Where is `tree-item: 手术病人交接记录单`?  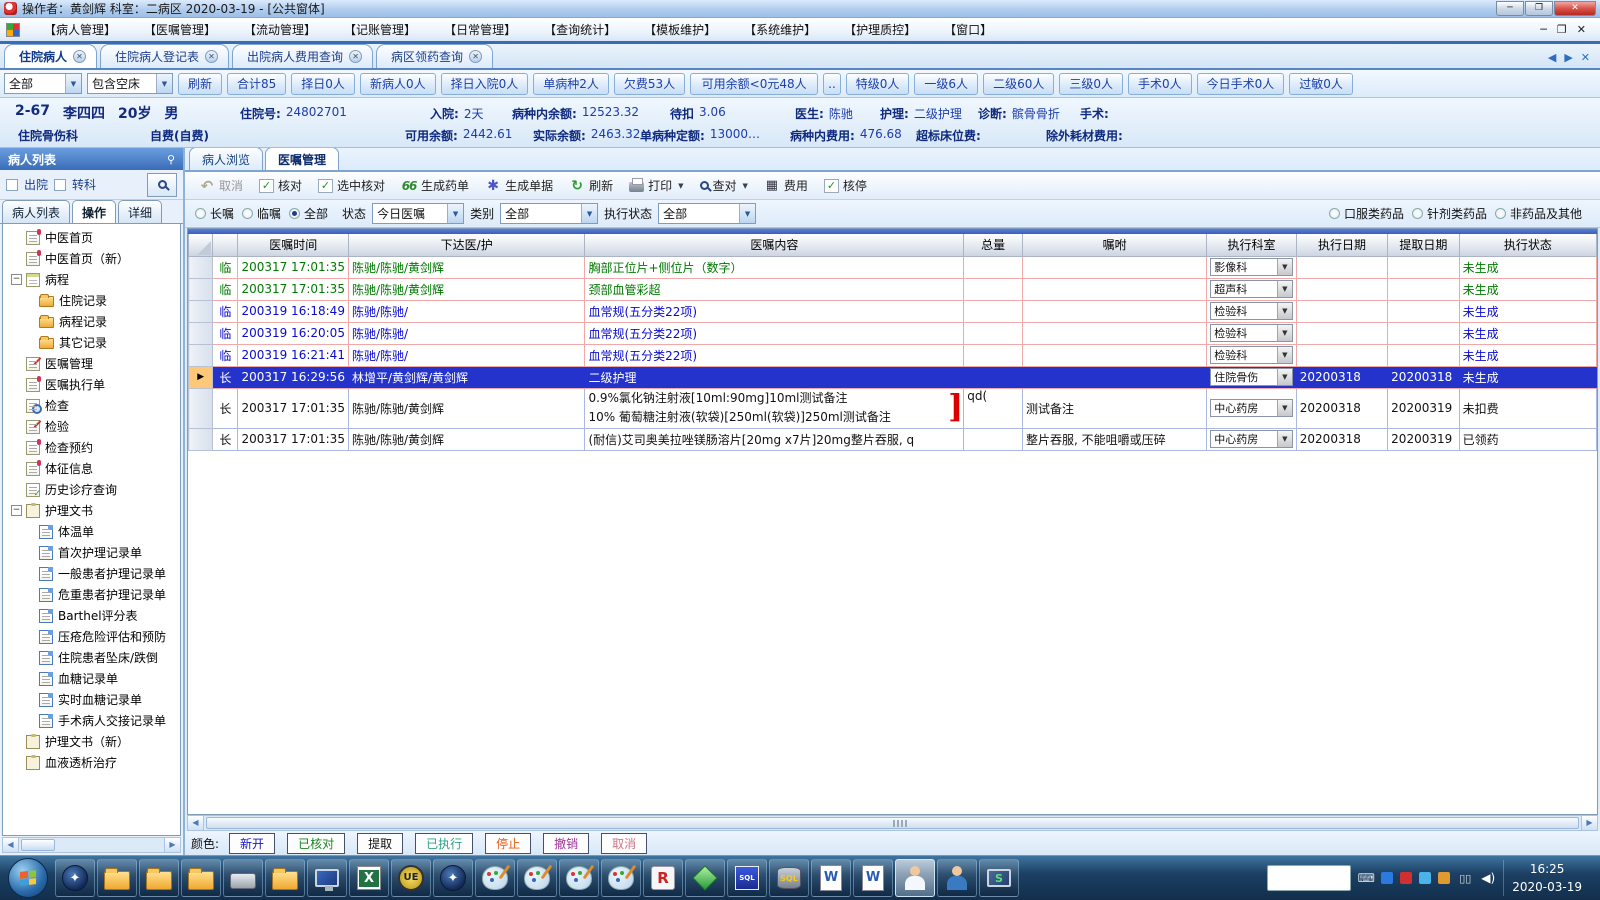 tree-item: 手术病人交接记录单 is located at coordinates (91, 720).